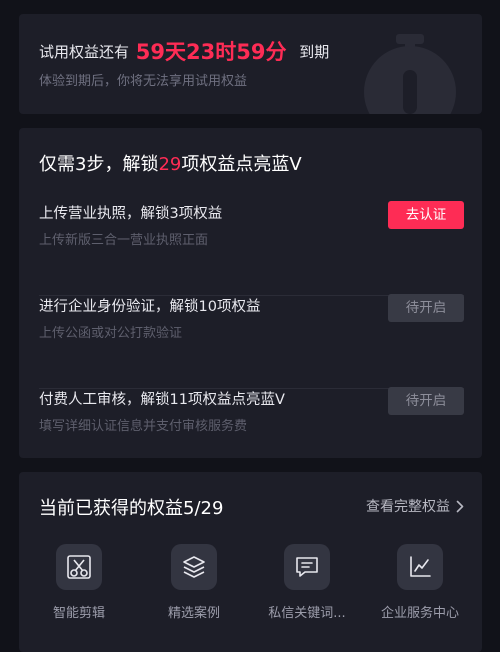 This screenshot has width=500, height=652. Describe the element at coordinates (124, 240) in the screenshot. I see `step-subtitle: 上传新版三合一营业执照正面` at that location.